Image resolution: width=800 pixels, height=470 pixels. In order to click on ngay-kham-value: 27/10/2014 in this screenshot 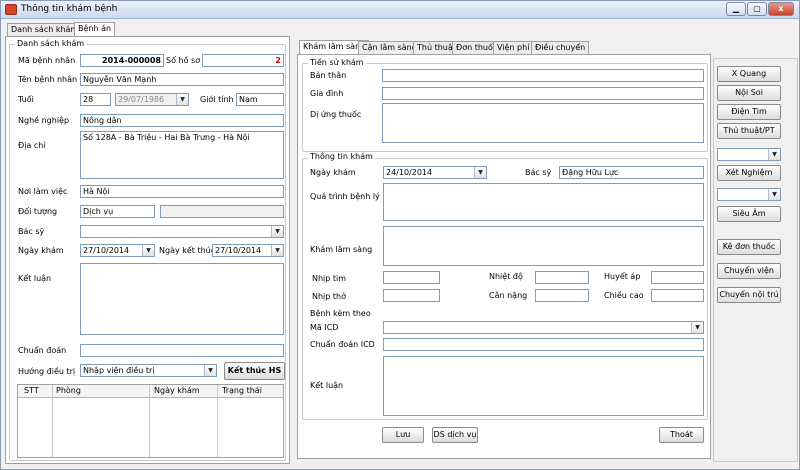, I will do `click(106, 250)`.